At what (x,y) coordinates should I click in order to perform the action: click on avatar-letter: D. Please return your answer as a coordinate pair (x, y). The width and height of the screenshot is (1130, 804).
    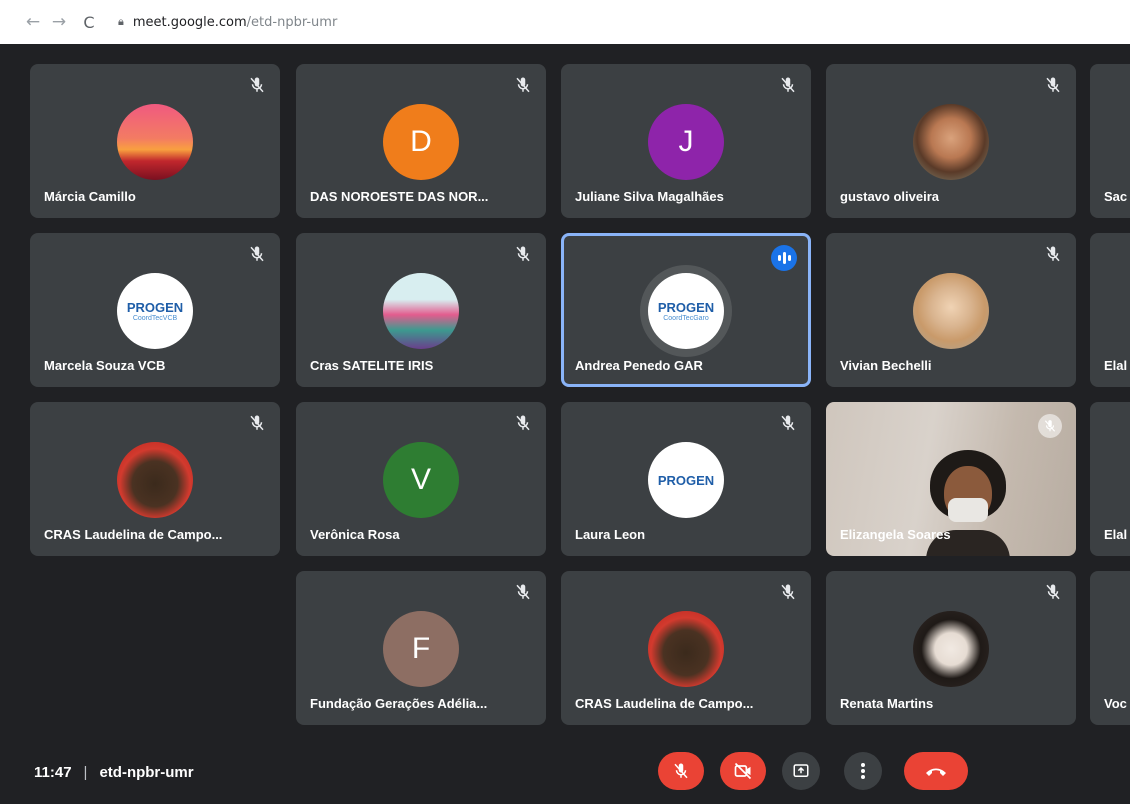
    Looking at the image, I should click on (421, 141).